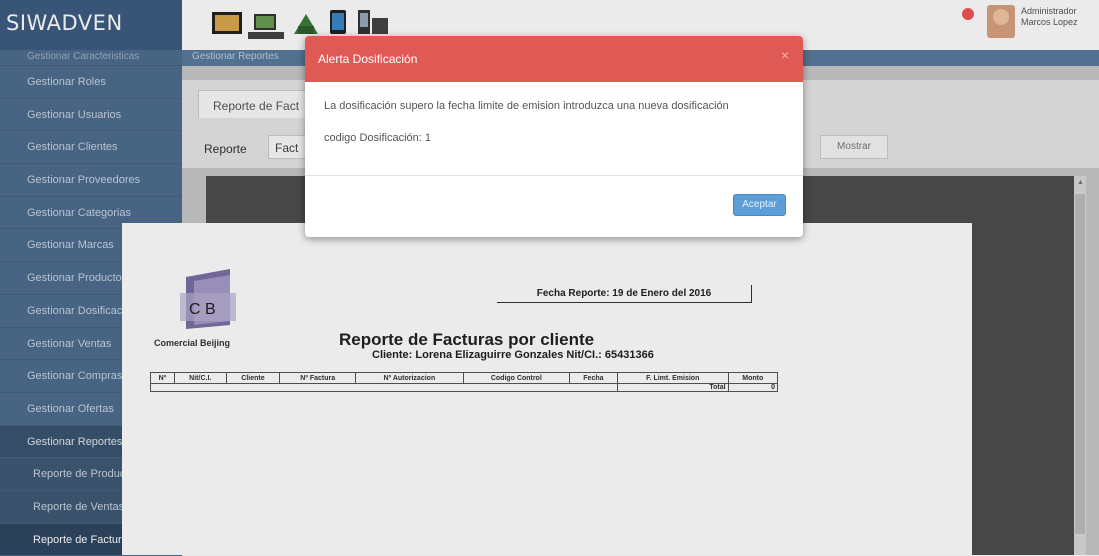  I want to click on modal-footer: Aceptar, so click(554, 206).